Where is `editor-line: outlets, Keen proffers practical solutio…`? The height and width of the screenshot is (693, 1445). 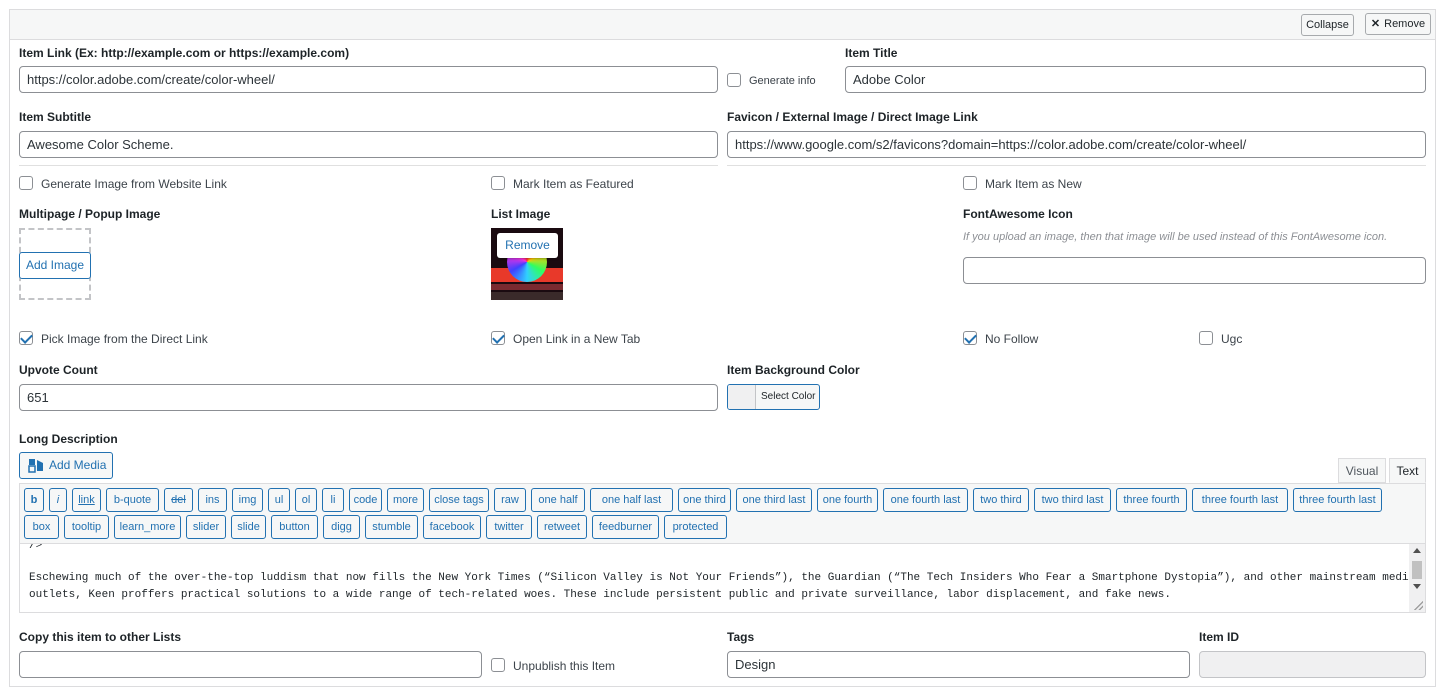
editor-line: outlets, Keen proffers practical solutio… is located at coordinates (600, 595).